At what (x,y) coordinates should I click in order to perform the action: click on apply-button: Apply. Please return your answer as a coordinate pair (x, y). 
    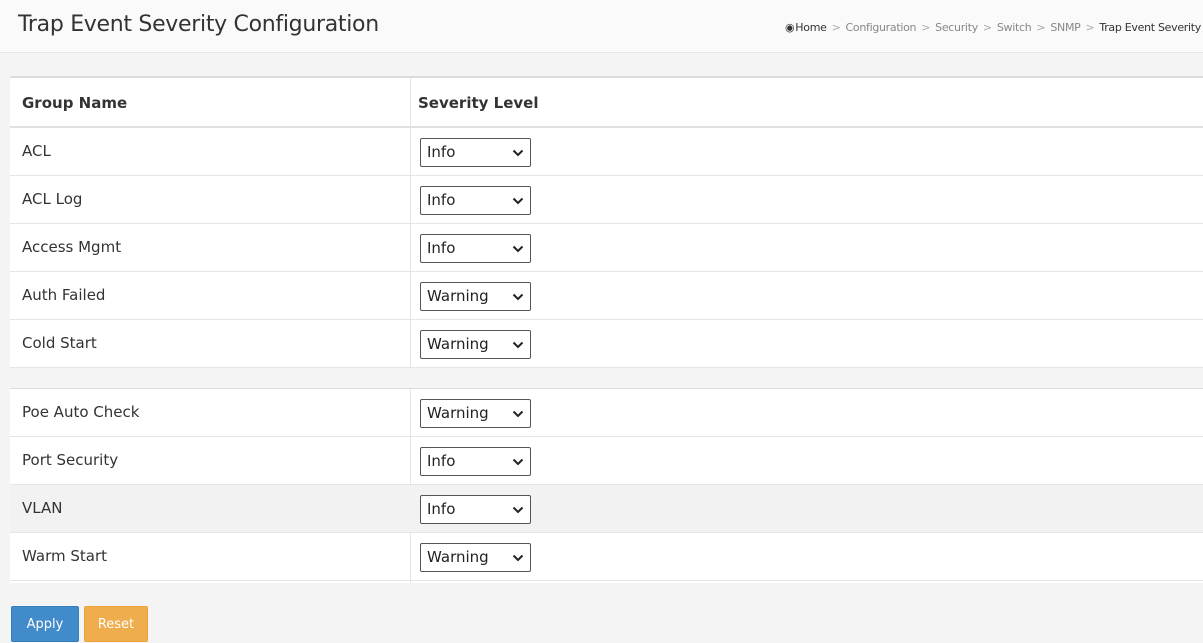
    Looking at the image, I should click on (45, 624).